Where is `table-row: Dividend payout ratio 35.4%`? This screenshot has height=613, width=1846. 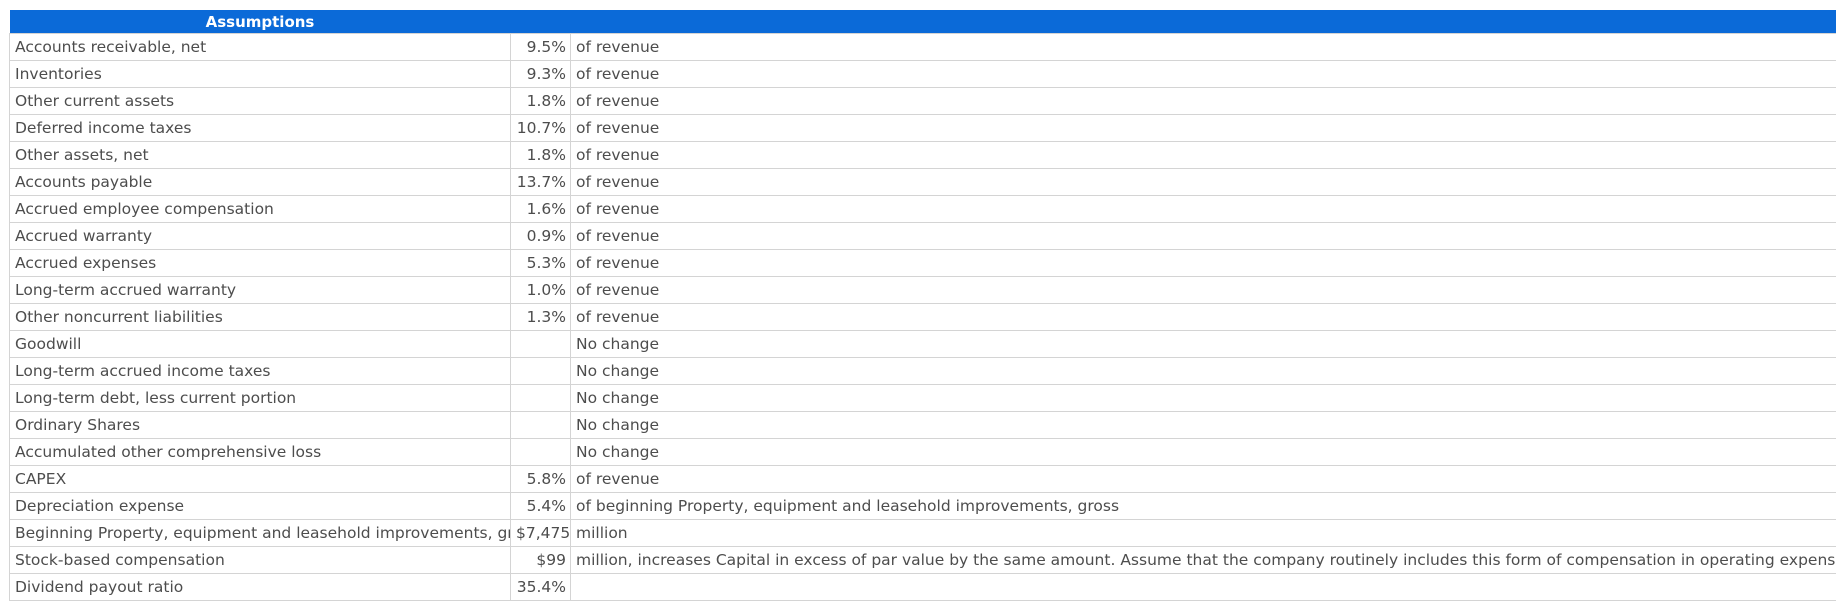 table-row: Dividend payout ratio 35.4% is located at coordinates (922, 587).